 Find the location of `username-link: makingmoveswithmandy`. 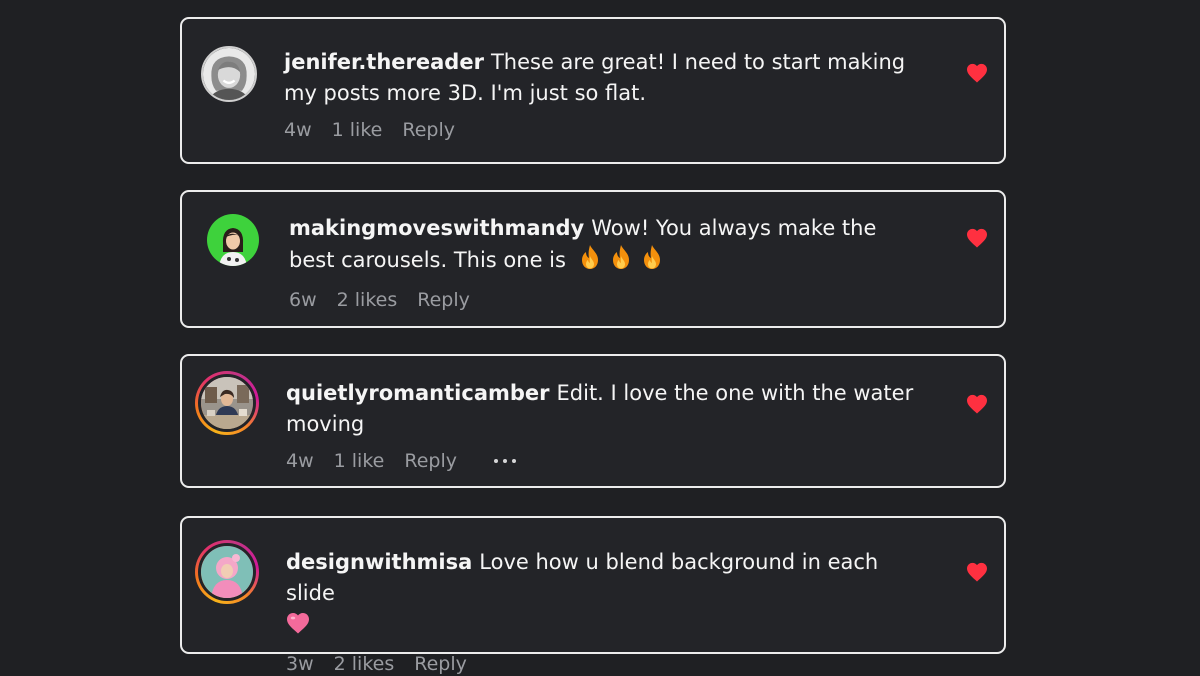

username-link: makingmoveswithmandy is located at coordinates (436, 228).